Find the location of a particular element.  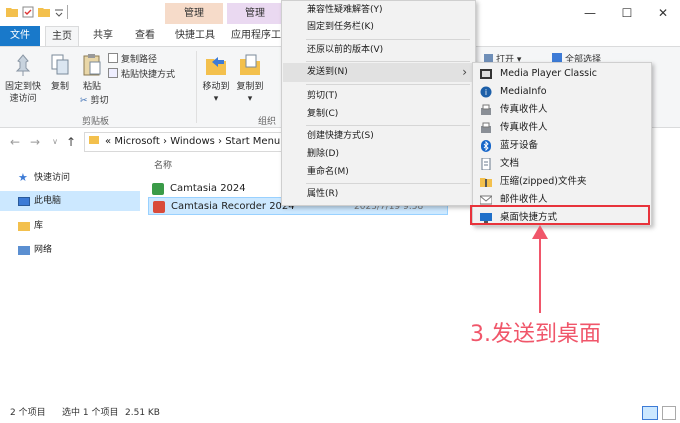

nav-quick-access-label: 快速访问 is located at coordinates (52, 178).